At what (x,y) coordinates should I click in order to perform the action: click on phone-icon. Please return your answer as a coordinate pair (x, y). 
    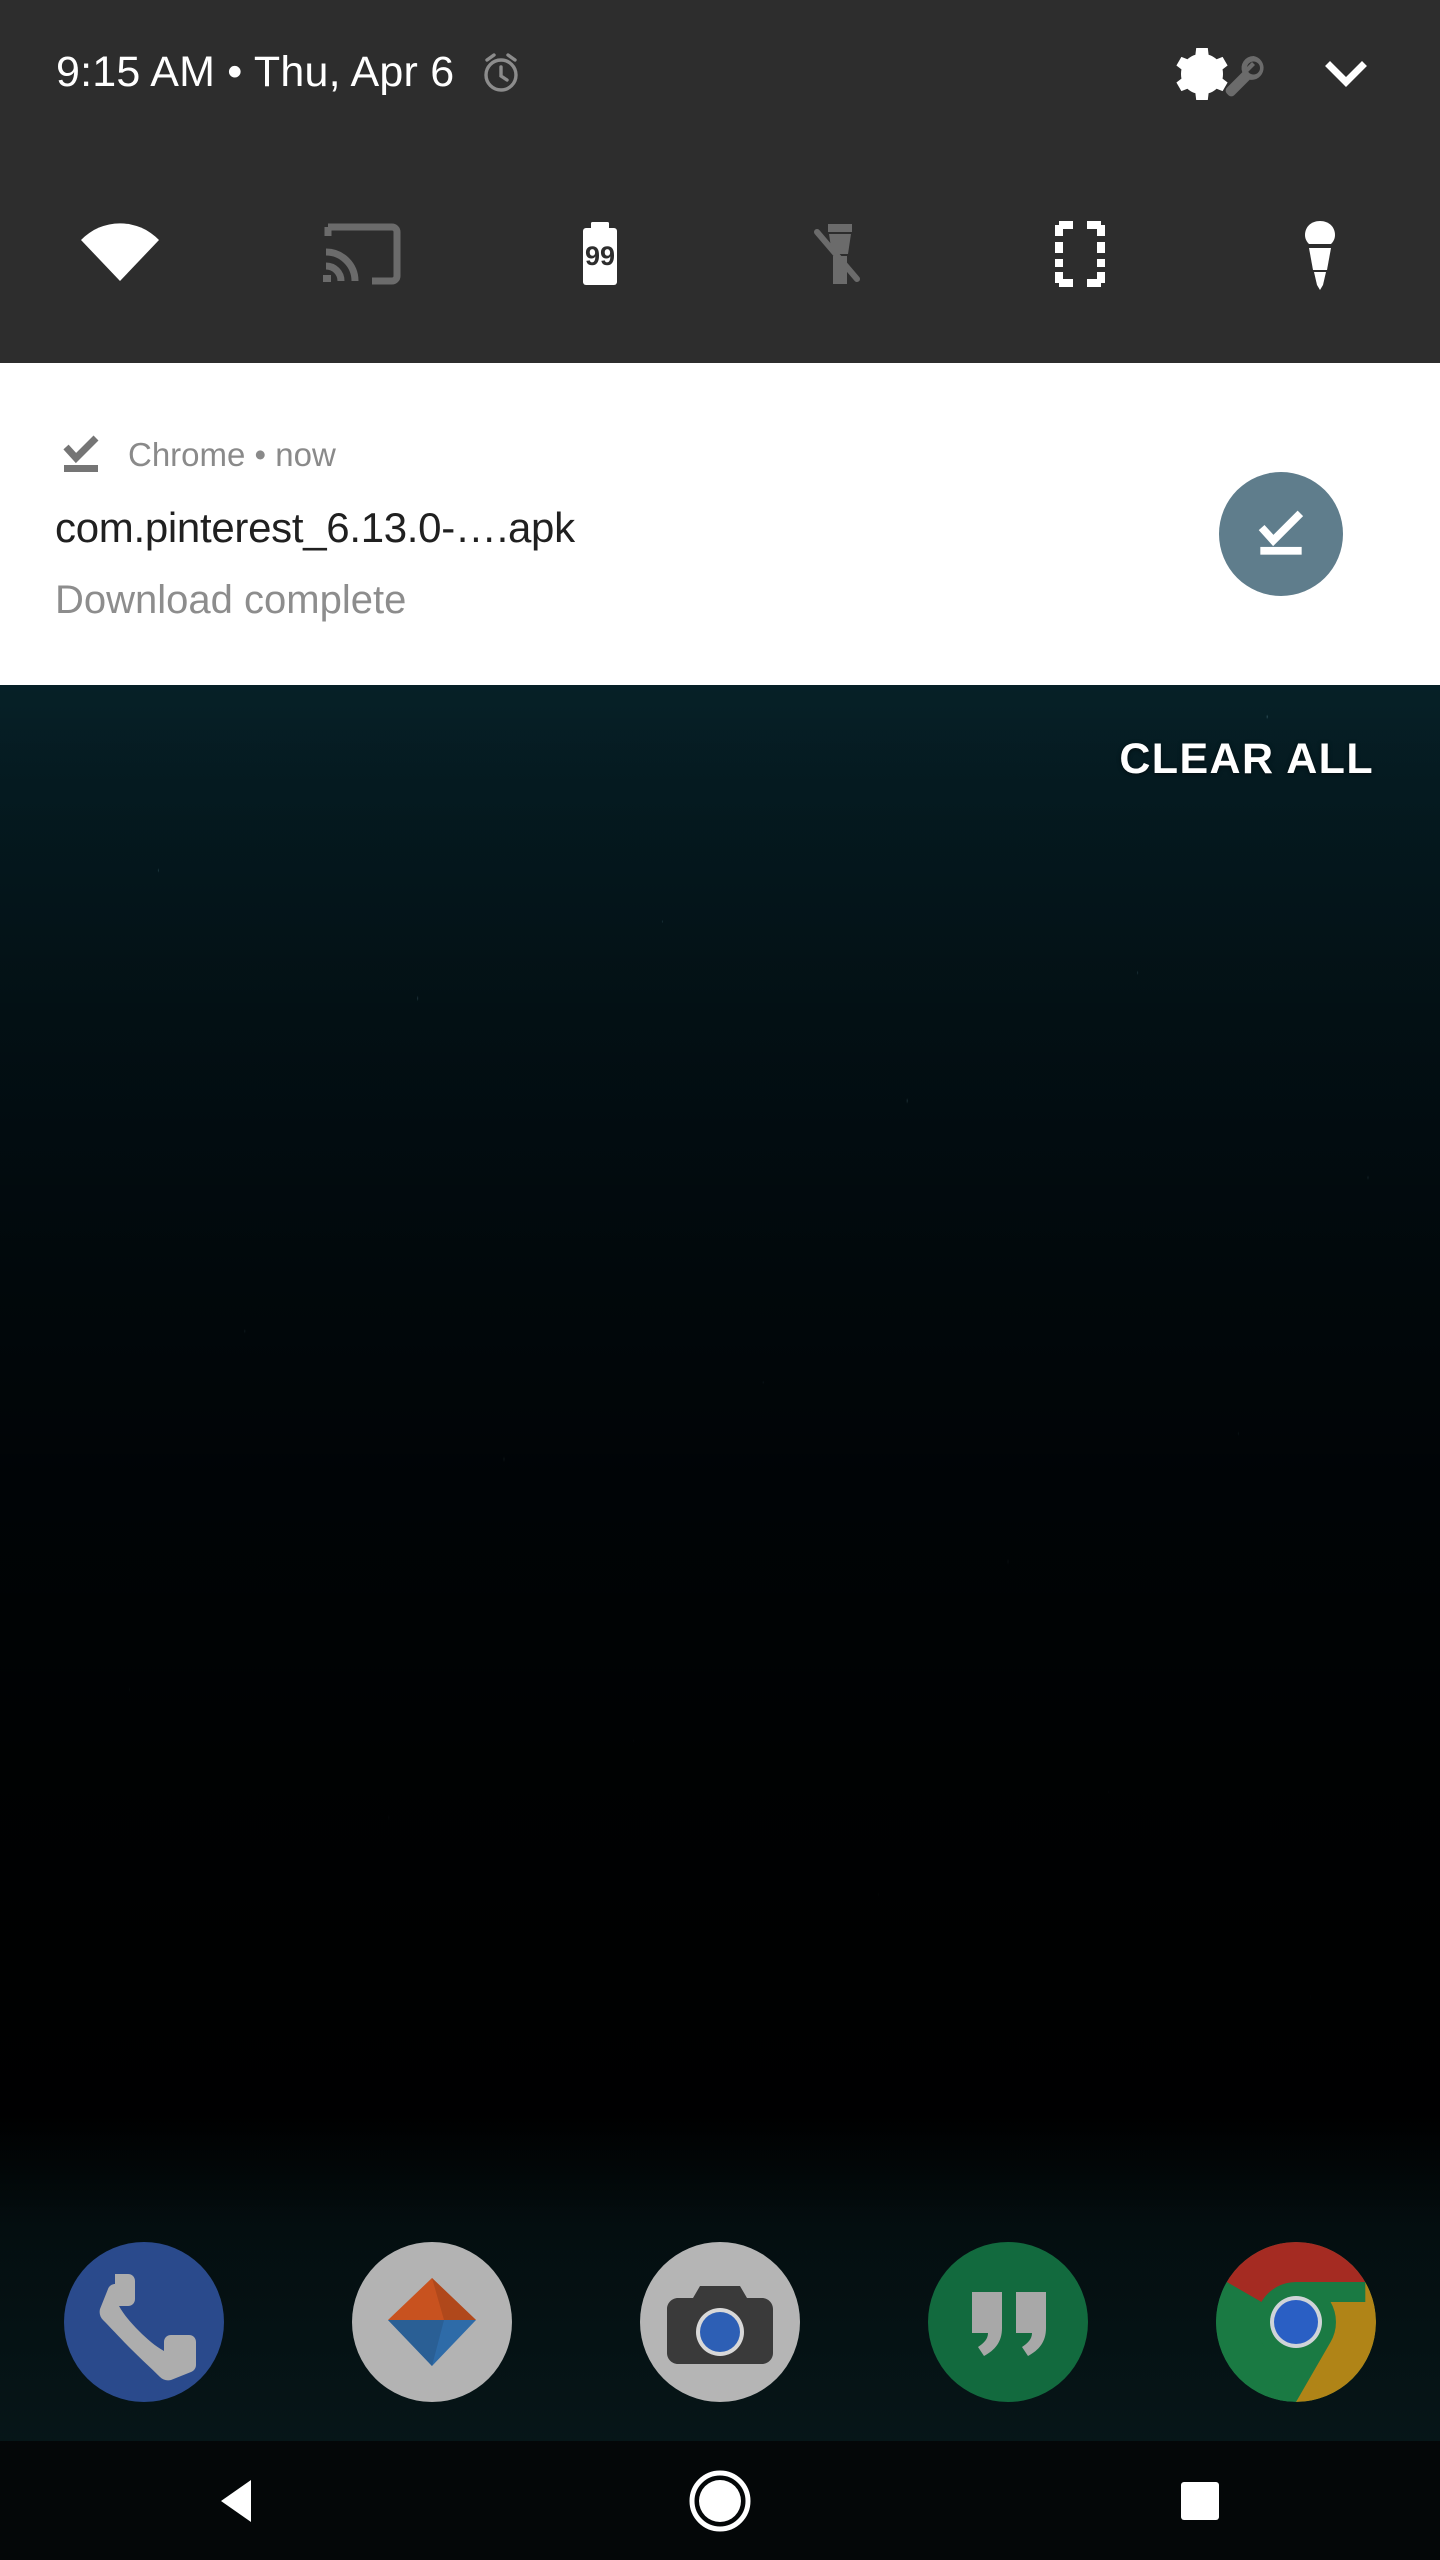
    Looking at the image, I should click on (144, 2322).